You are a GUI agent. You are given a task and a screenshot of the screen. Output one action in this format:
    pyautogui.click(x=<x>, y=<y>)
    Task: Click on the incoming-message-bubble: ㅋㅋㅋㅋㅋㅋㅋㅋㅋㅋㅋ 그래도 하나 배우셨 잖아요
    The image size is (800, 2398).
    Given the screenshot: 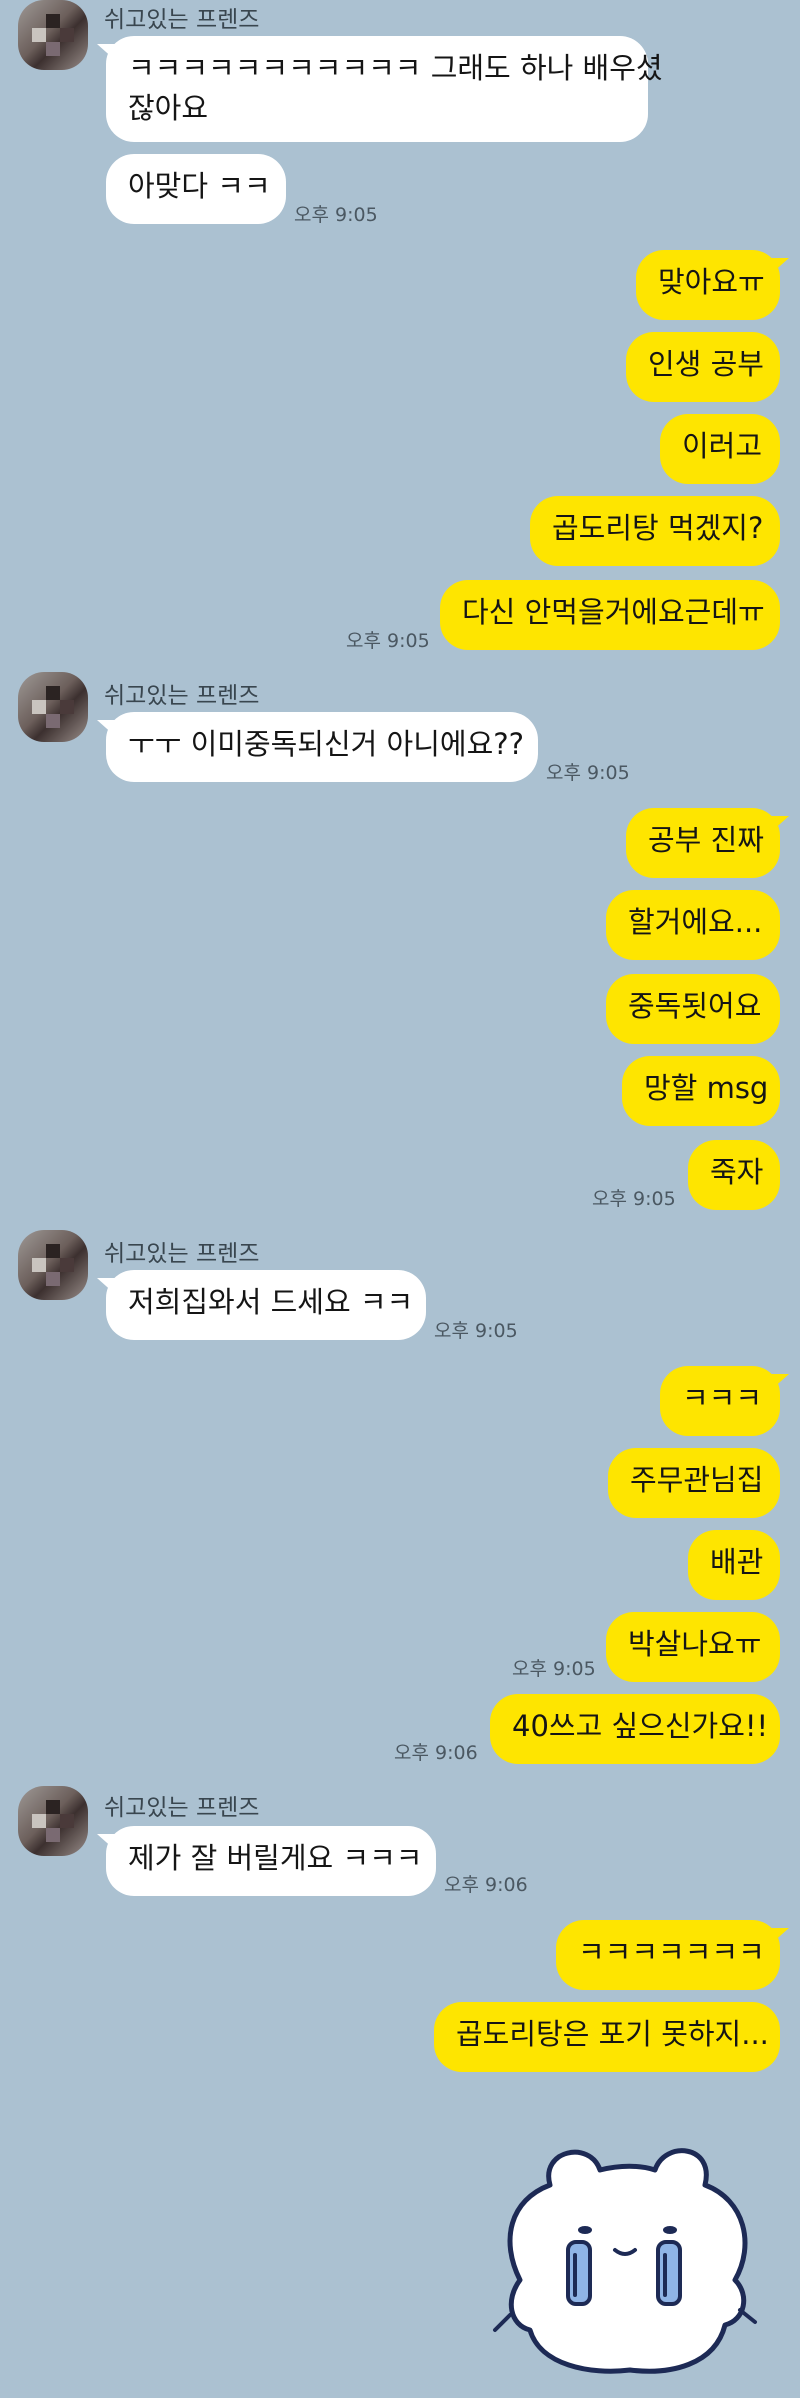 What is the action you would take?
    pyautogui.click(x=380, y=89)
    